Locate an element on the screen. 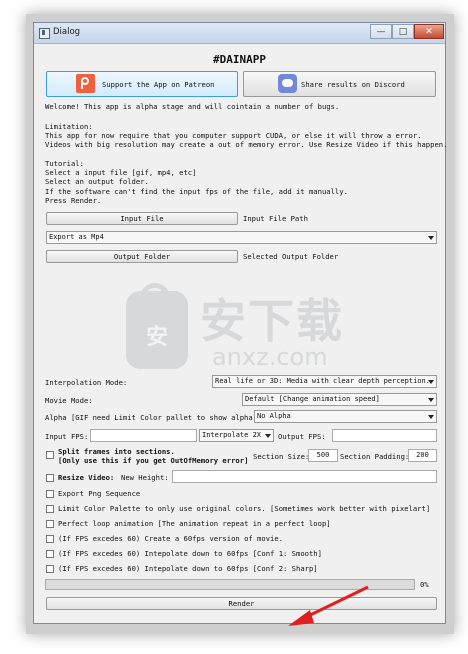 The height and width of the screenshot is (654, 468). tutorial-title: Tutorial: is located at coordinates (64, 163).